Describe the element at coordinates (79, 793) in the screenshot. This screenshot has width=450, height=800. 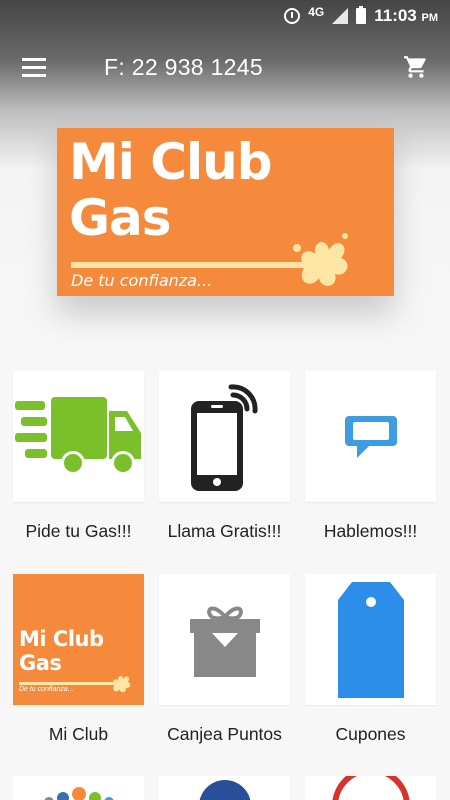
I see `people-icon` at that location.